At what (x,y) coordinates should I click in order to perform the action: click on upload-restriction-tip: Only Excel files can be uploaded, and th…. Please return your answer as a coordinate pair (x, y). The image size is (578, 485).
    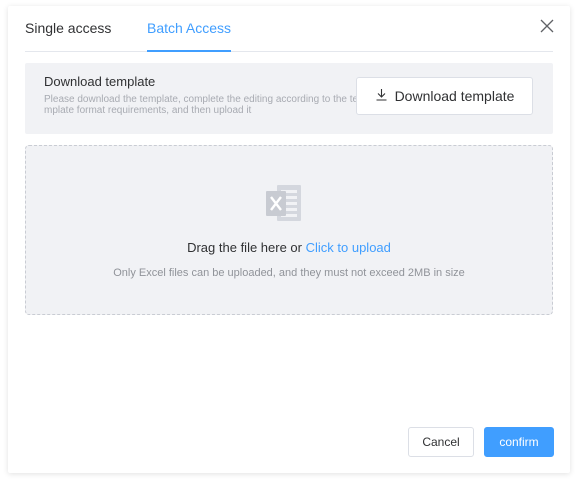
    Looking at the image, I should click on (289, 273).